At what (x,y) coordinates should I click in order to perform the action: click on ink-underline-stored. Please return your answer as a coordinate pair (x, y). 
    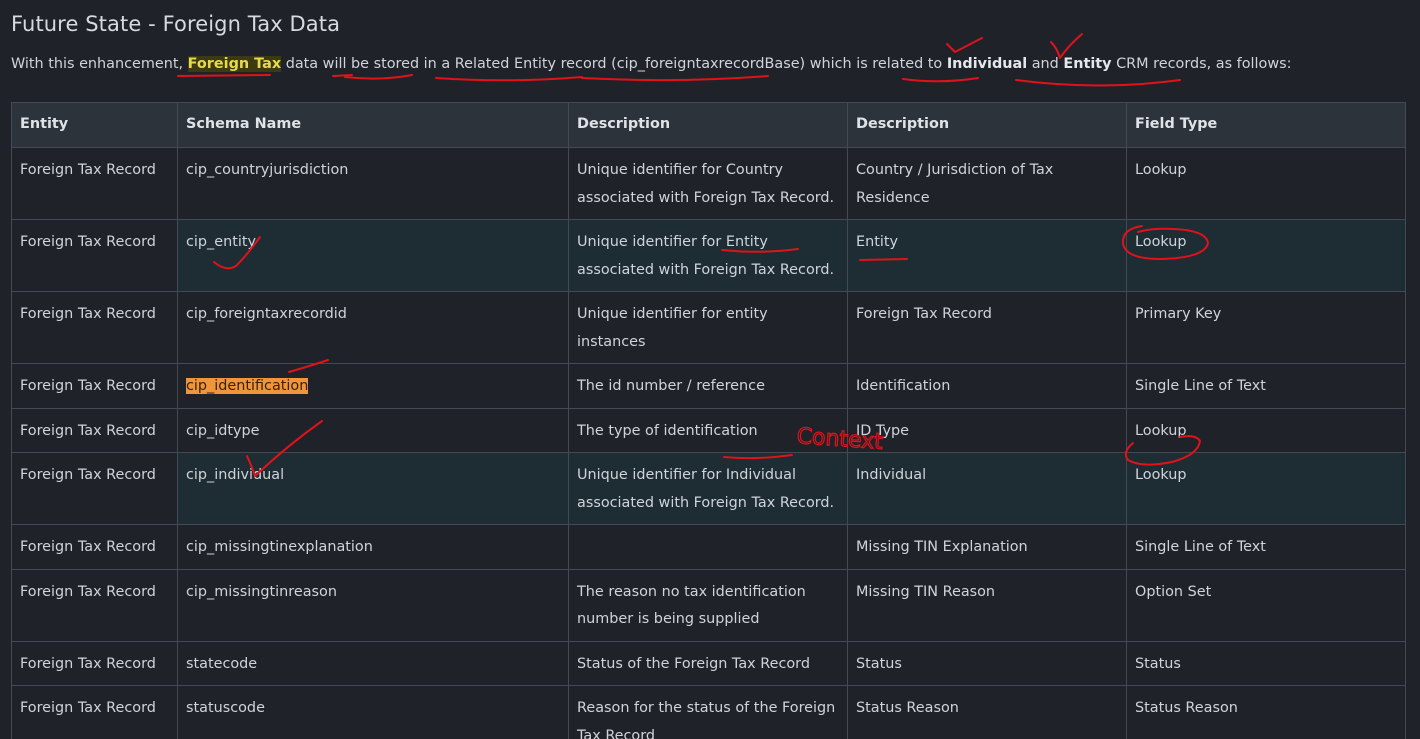
    Looking at the image, I should click on (378, 77).